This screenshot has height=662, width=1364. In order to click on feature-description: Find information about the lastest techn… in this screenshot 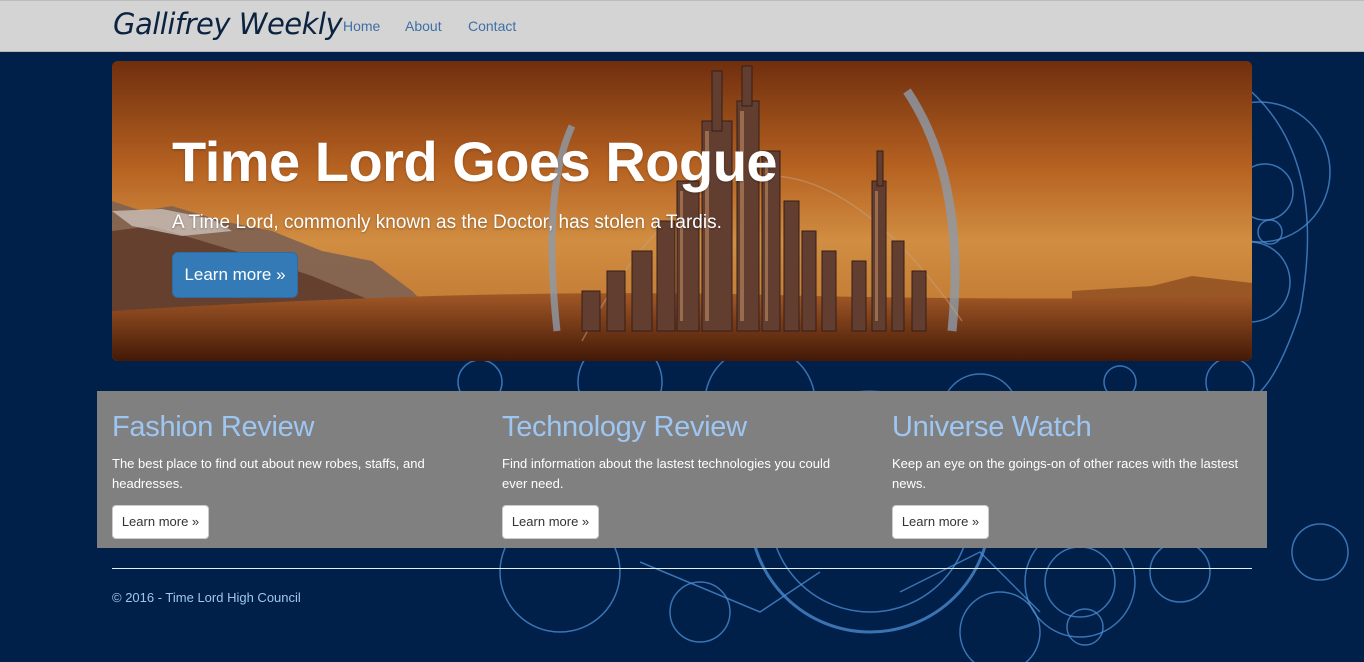, I will do `click(666, 473)`.